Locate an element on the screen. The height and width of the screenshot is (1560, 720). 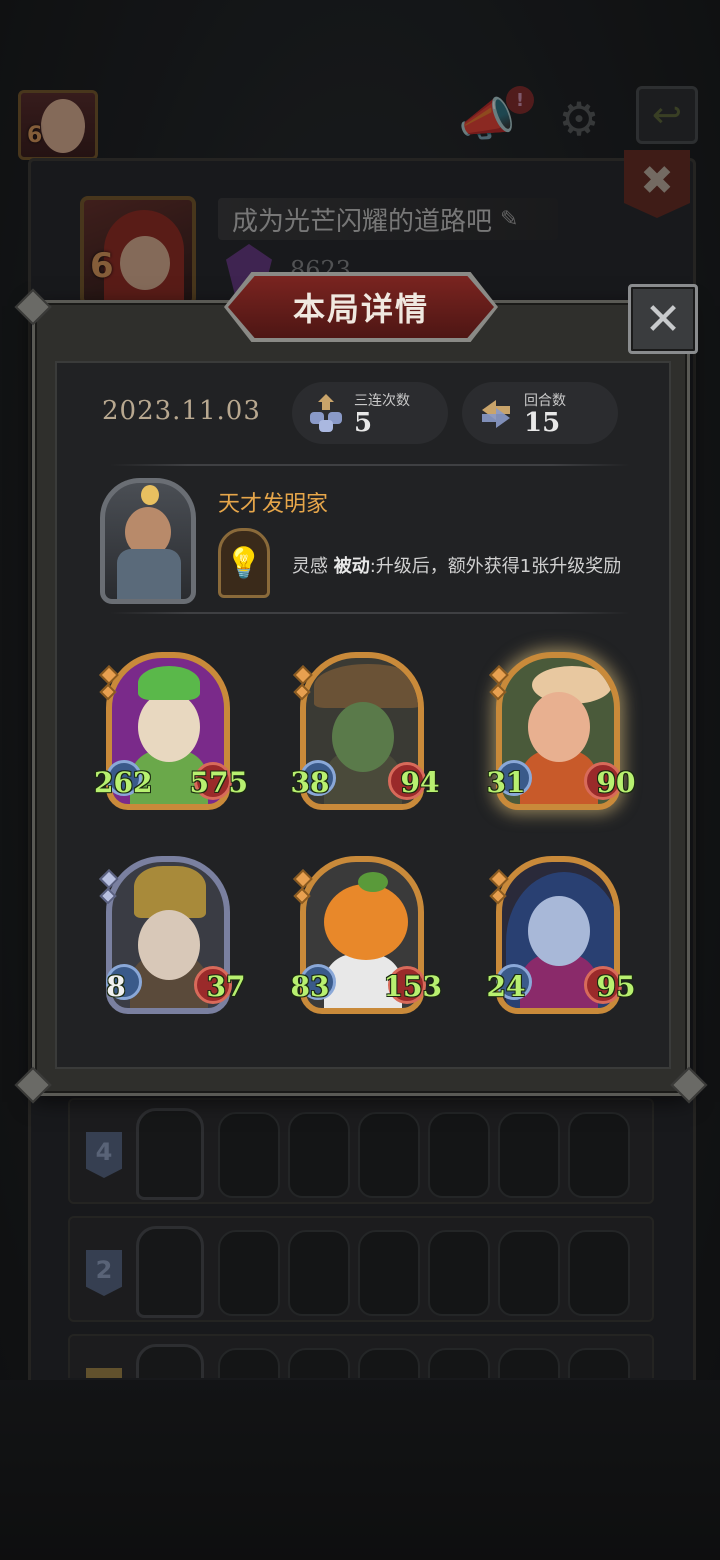
skill-desc: :升级后，额外获得1张升级奖励 is located at coordinates (495, 566).